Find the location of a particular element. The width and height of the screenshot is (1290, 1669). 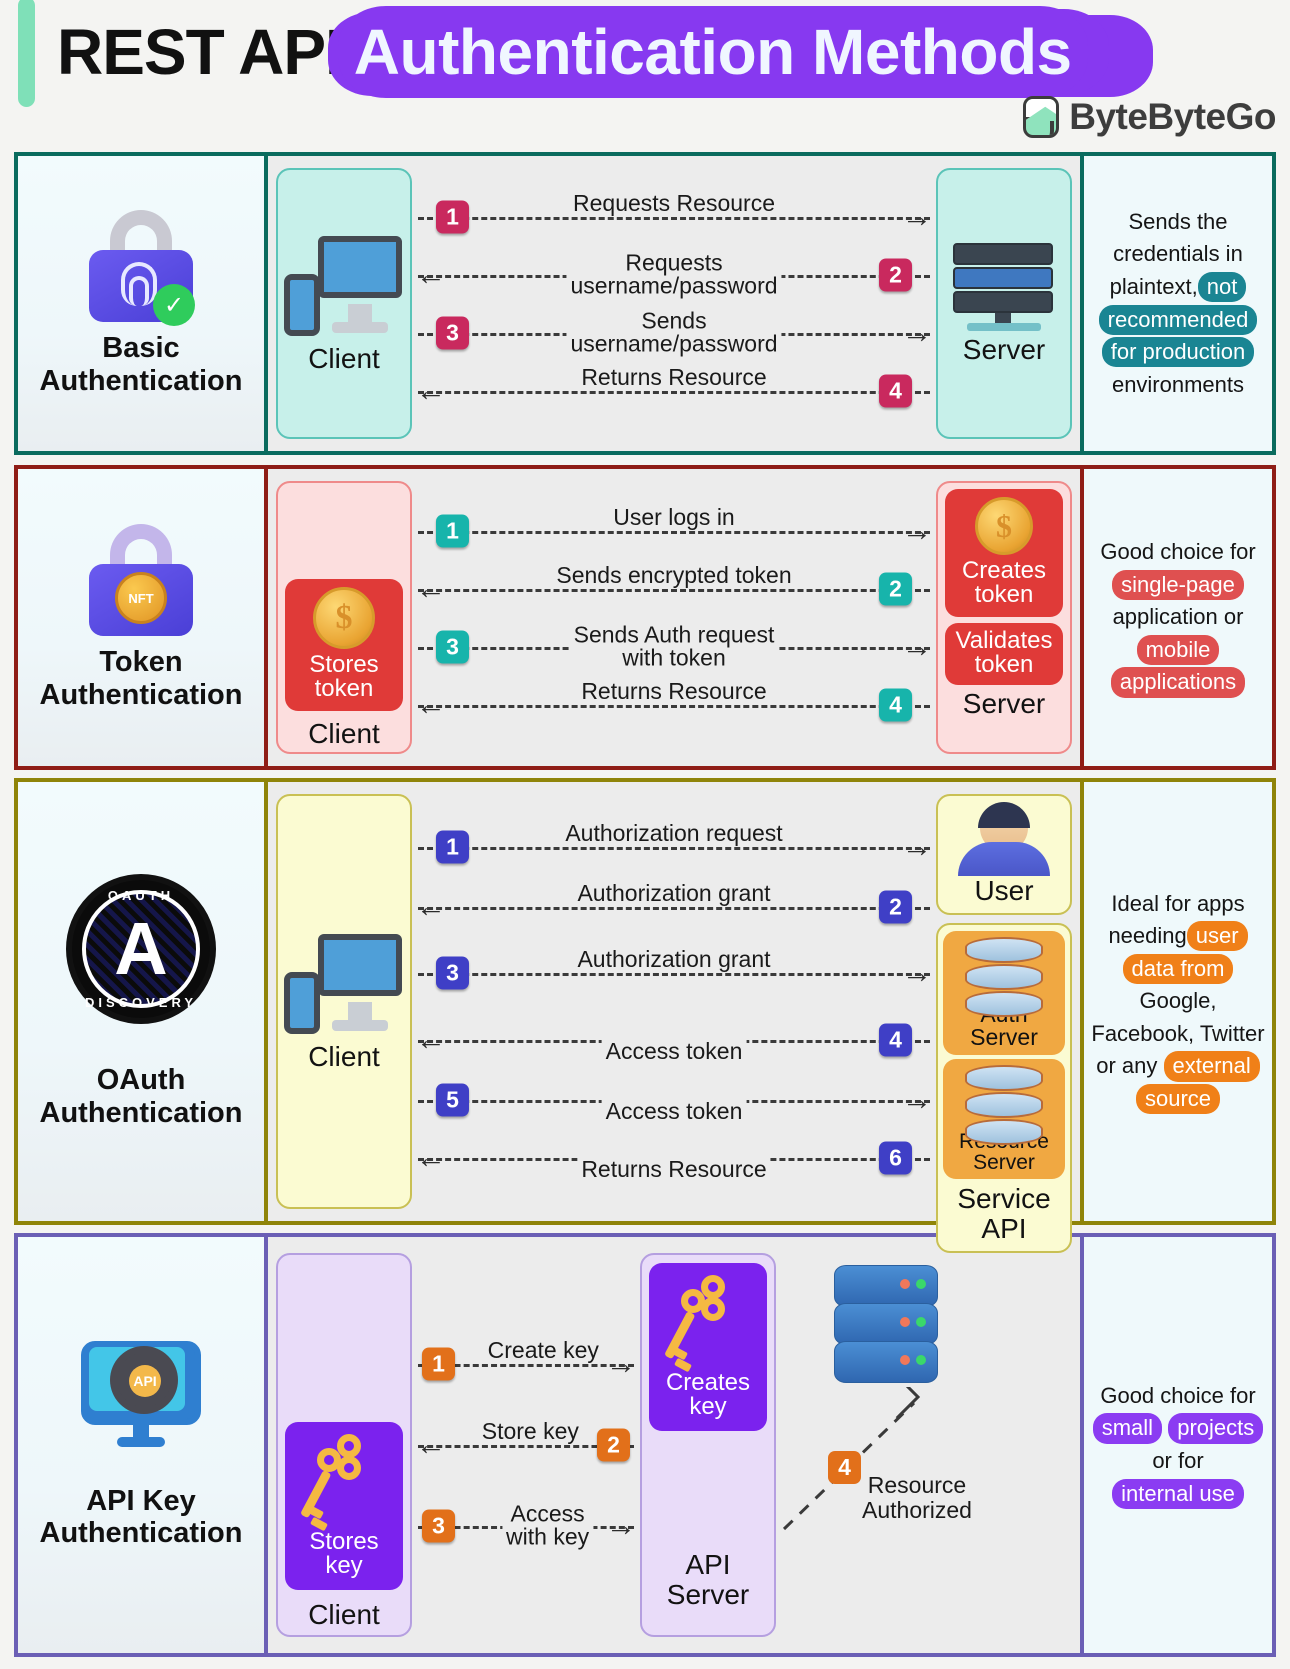

desc-highlight: recommended is located at coordinates (1178, 319).